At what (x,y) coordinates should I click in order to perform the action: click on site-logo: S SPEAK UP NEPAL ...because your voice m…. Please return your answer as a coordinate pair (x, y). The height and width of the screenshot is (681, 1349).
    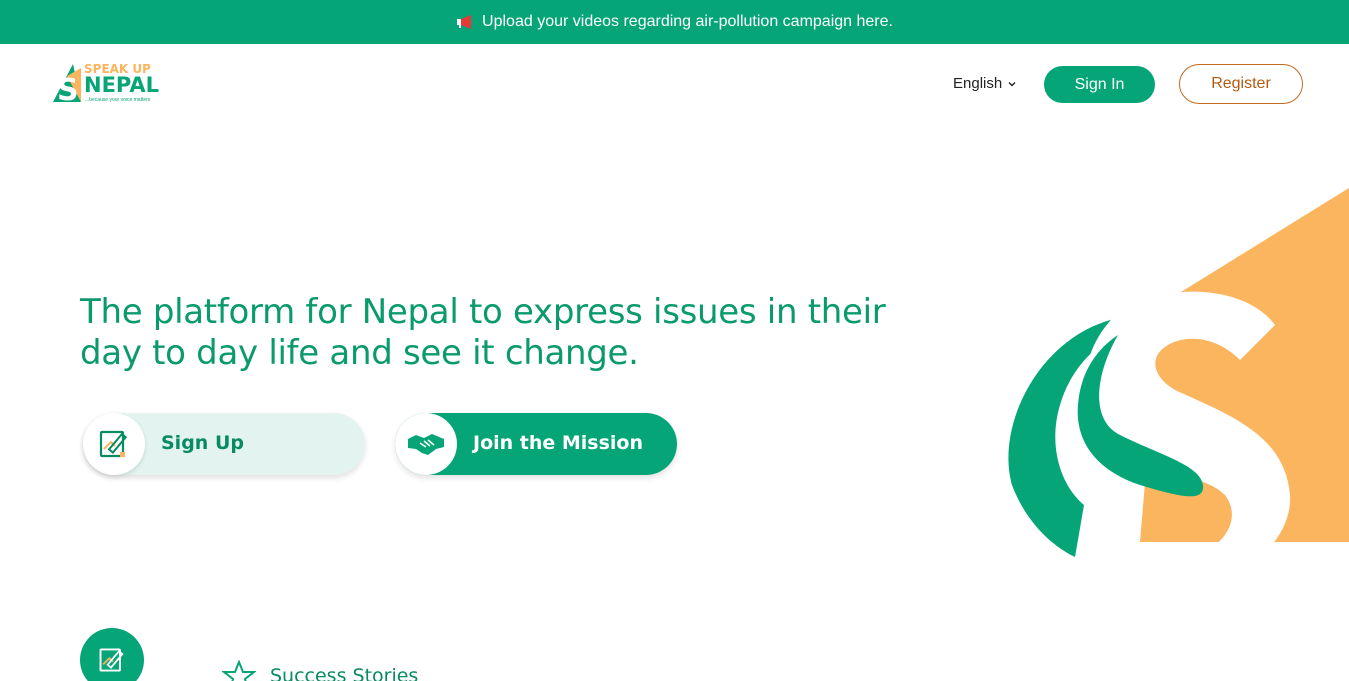
    Looking at the image, I should click on (107, 84).